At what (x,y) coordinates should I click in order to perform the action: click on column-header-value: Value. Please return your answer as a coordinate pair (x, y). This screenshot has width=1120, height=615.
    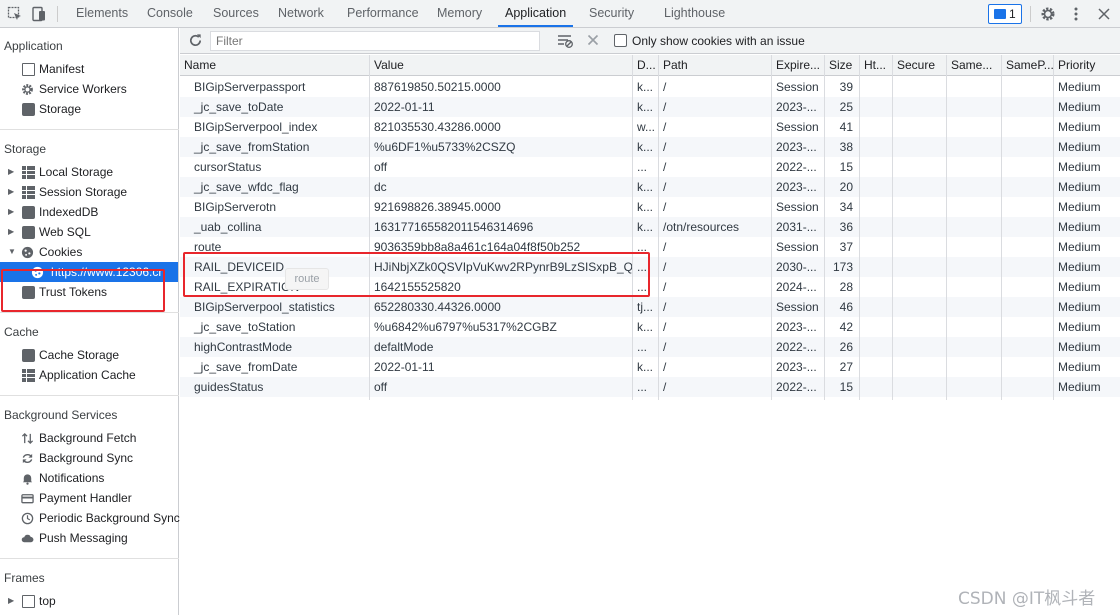
    Looking at the image, I should click on (501, 65).